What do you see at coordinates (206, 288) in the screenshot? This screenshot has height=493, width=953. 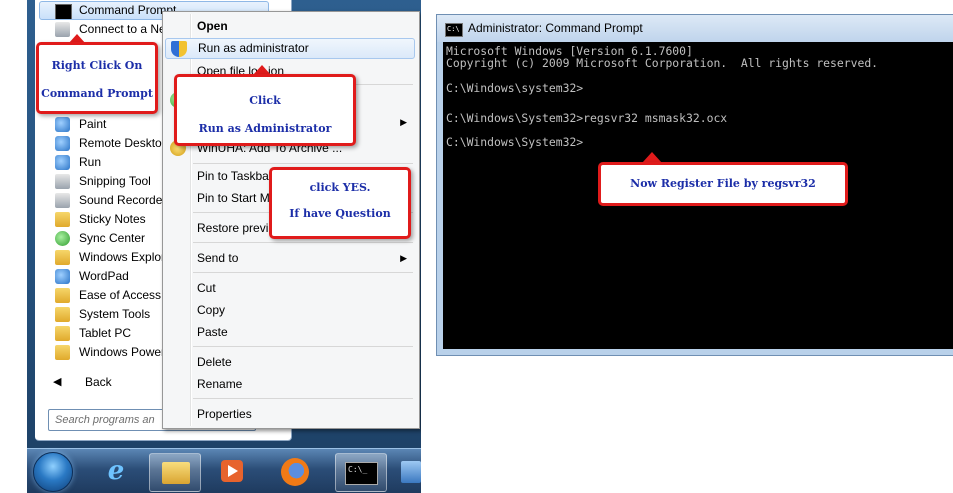 I see `menu-label: Cut` at bounding box center [206, 288].